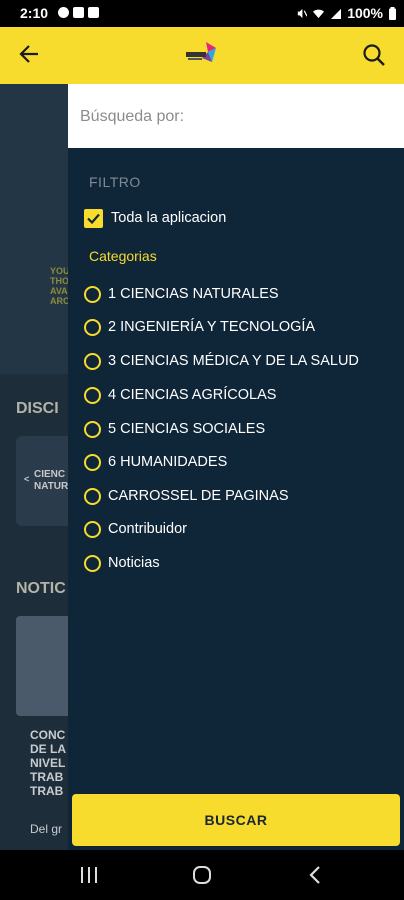 This screenshot has height=900, width=404. Describe the element at coordinates (319, 13) in the screenshot. I see `wifi-icon` at that location.